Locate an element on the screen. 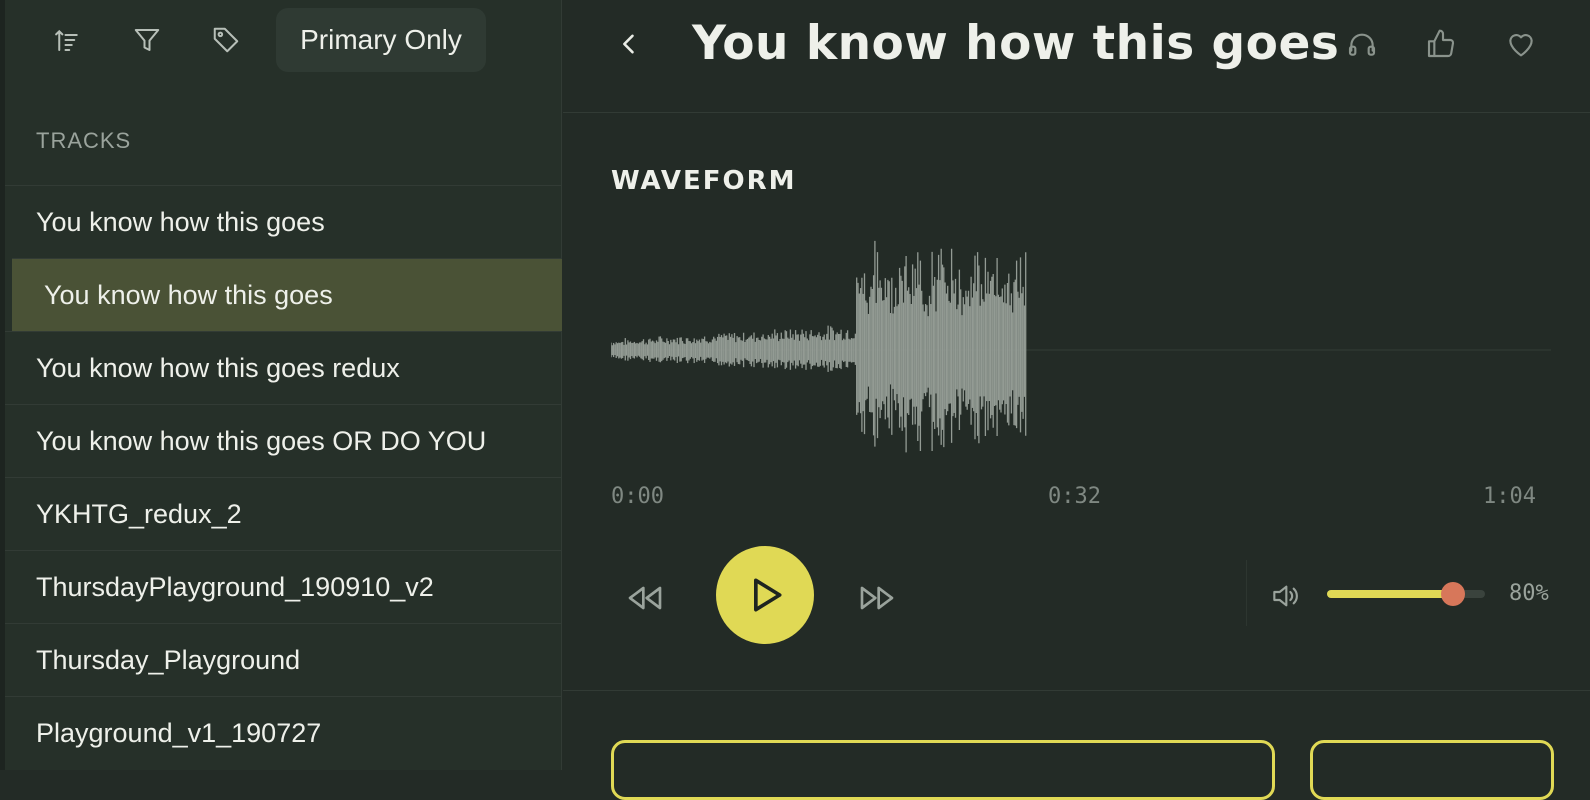 The height and width of the screenshot is (800, 1590). filter-icon is located at coordinates (147, 40).